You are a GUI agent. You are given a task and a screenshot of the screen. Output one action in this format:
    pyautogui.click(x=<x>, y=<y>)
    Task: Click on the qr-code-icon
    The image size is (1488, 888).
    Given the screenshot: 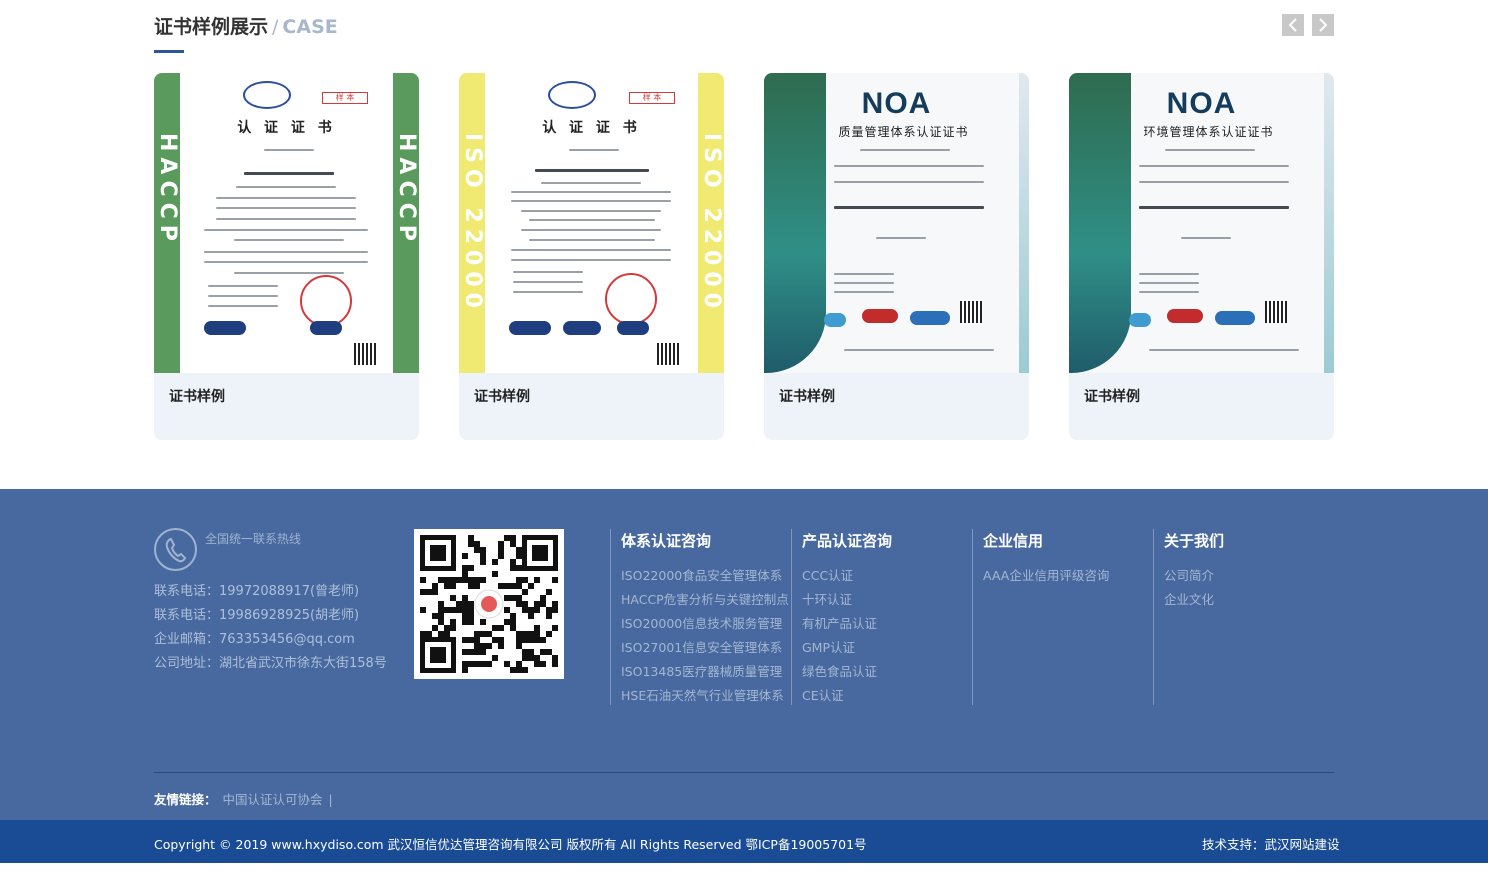 What is the action you would take?
    pyautogui.click(x=489, y=604)
    